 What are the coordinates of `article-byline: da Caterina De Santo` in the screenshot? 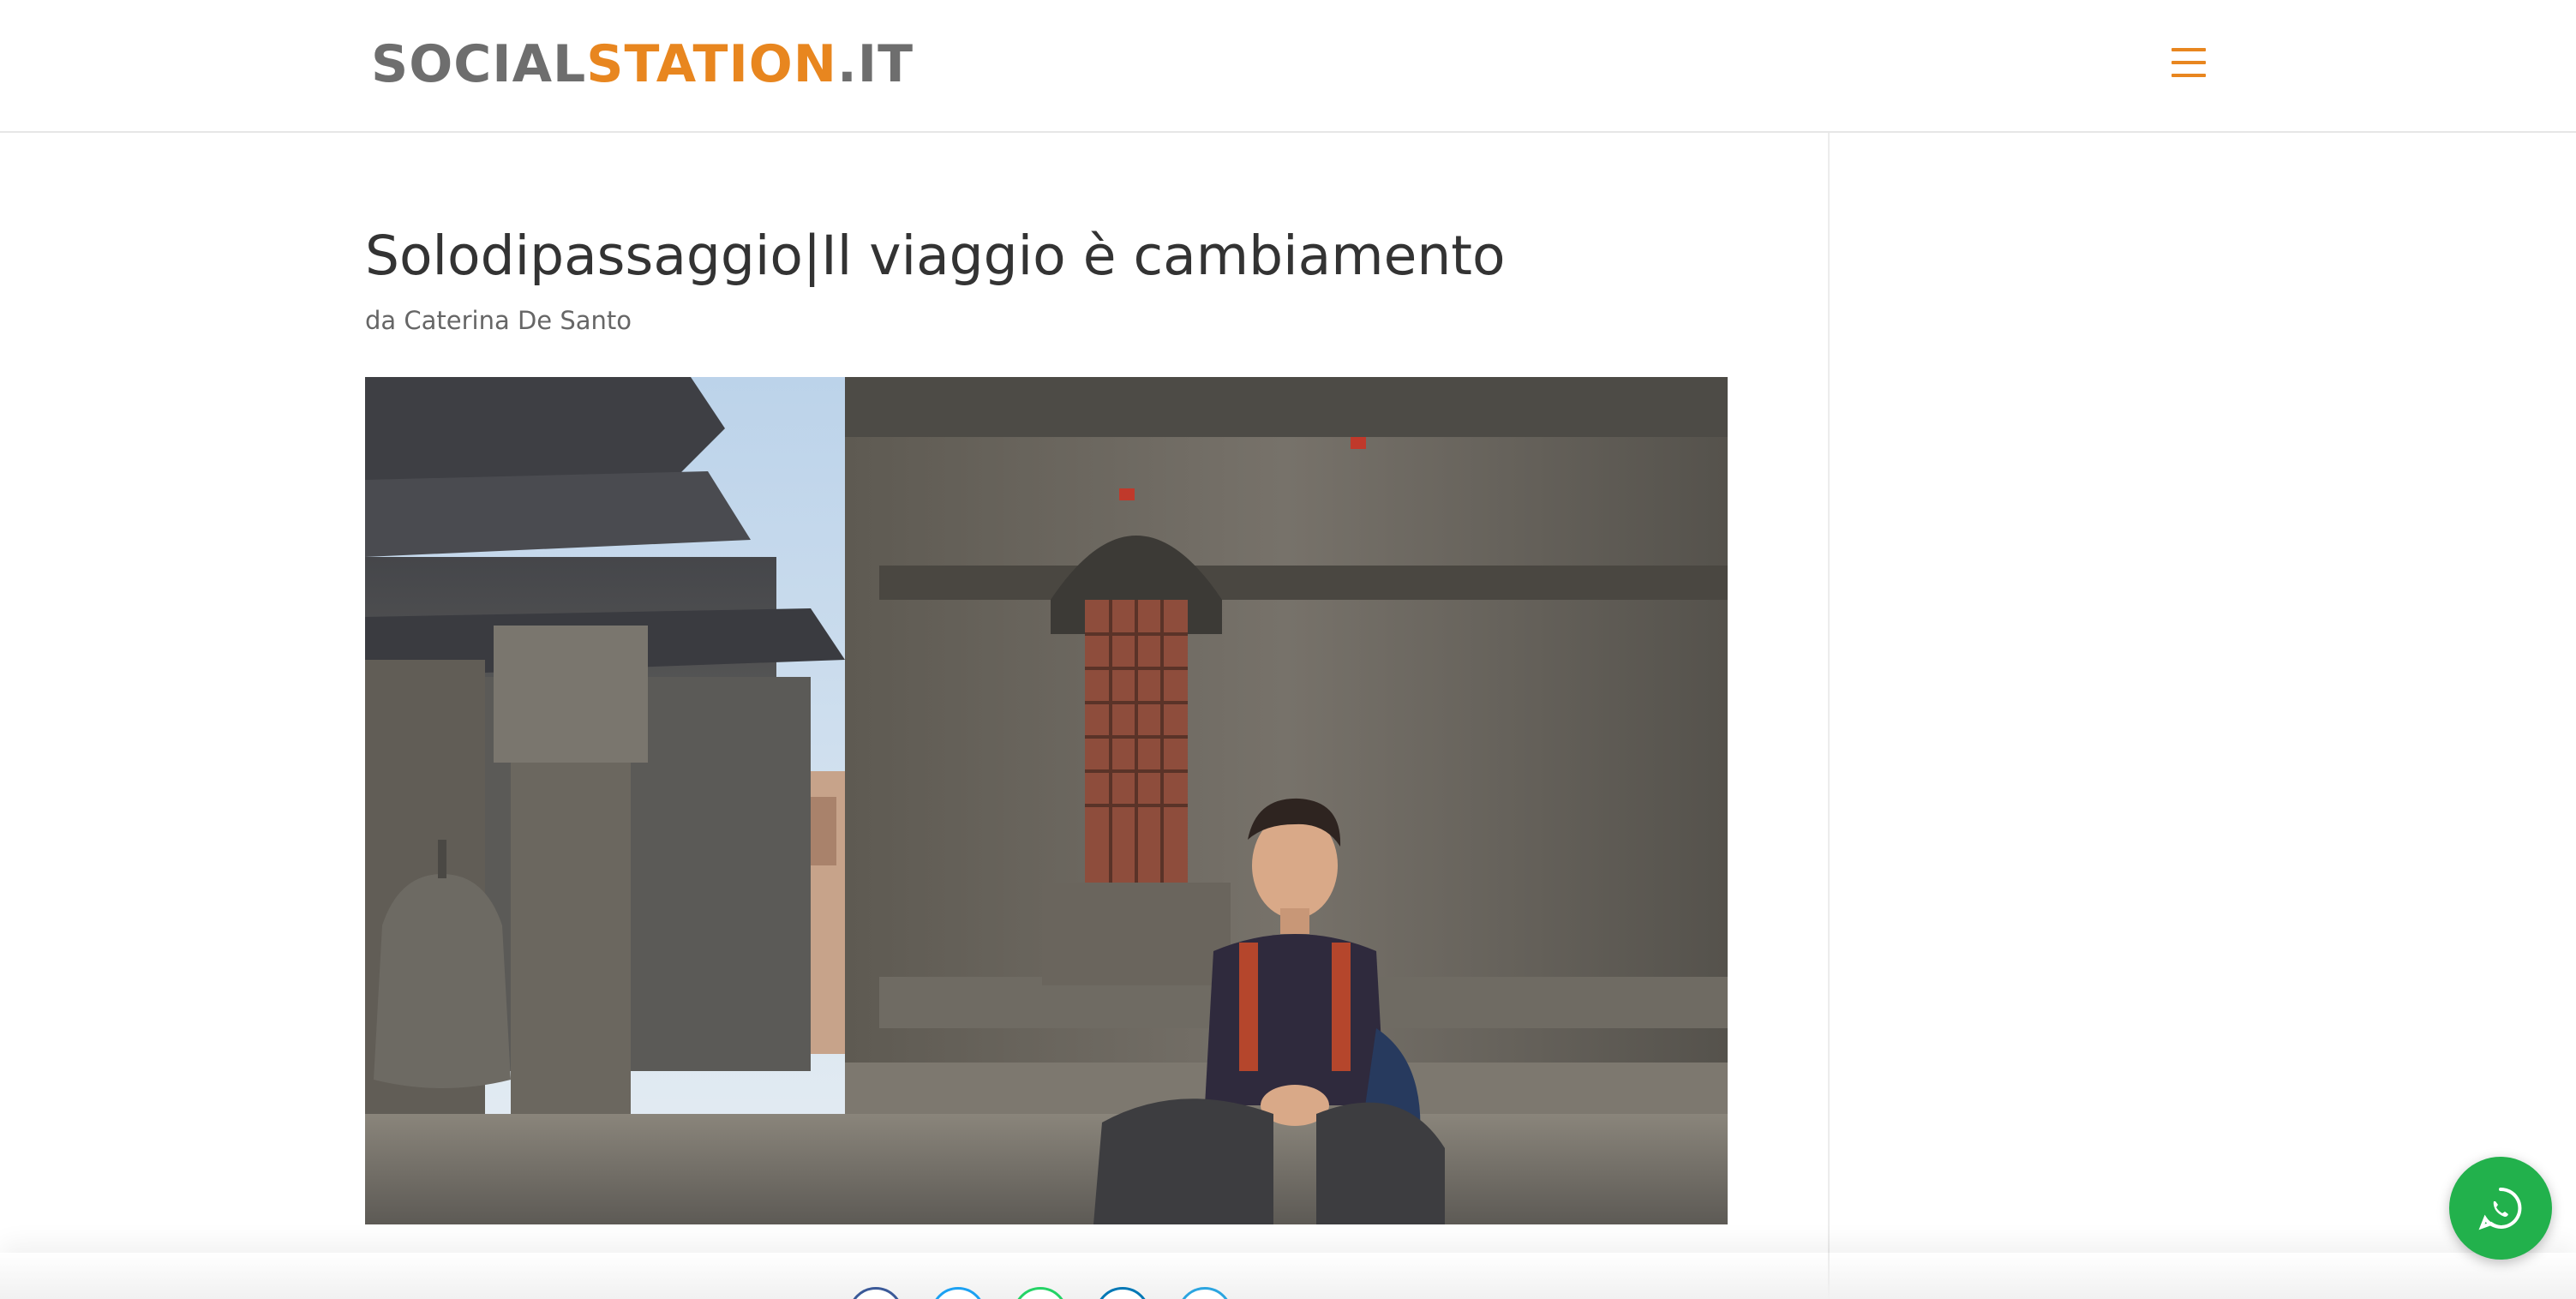 It's located at (498, 321).